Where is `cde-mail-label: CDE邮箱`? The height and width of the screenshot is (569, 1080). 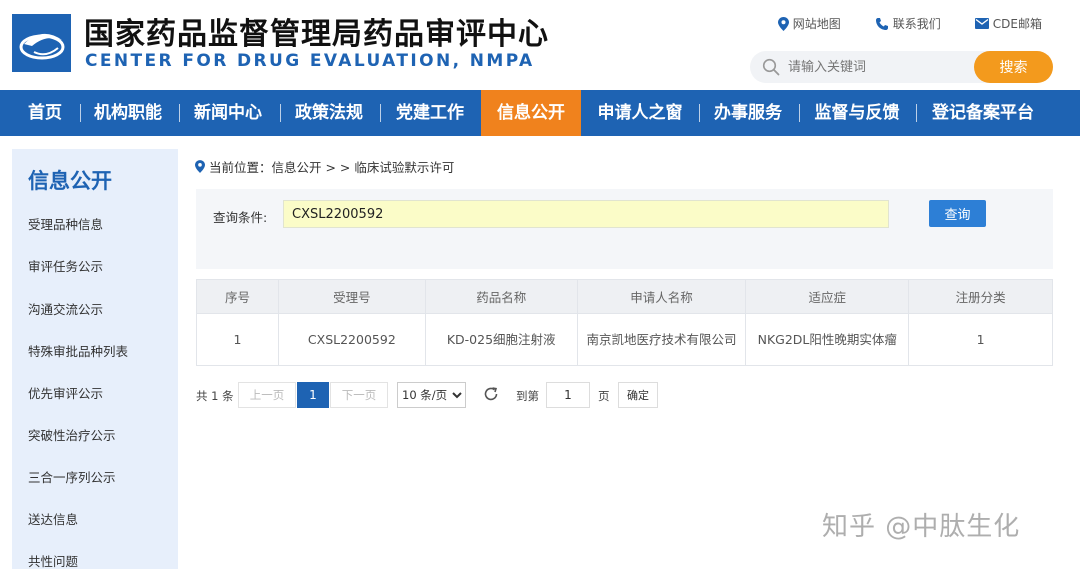
cde-mail-label: CDE邮箱 is located at coordinates (1017, 24).